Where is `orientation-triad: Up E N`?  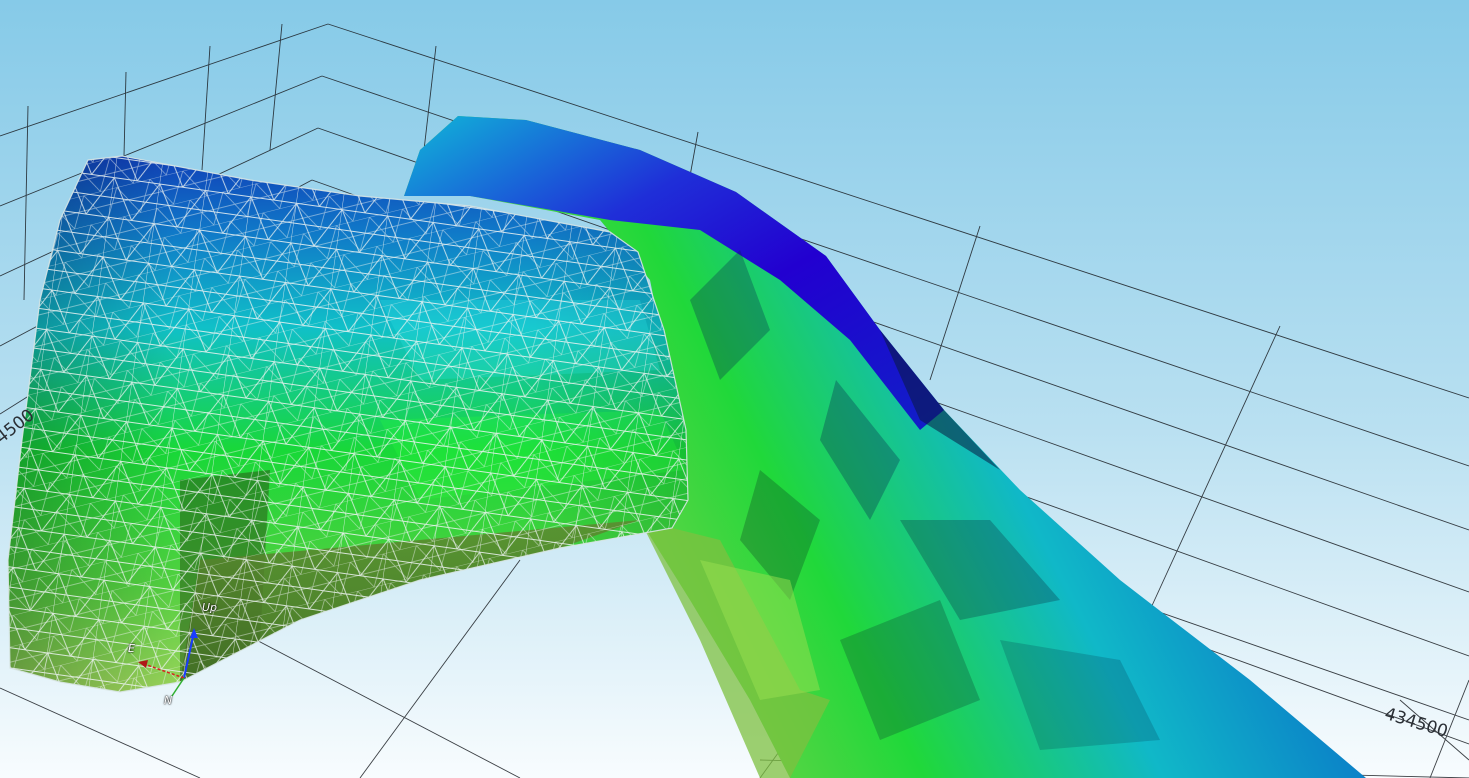
orientation-triad: Up E N is located at coordinates (170, 656).